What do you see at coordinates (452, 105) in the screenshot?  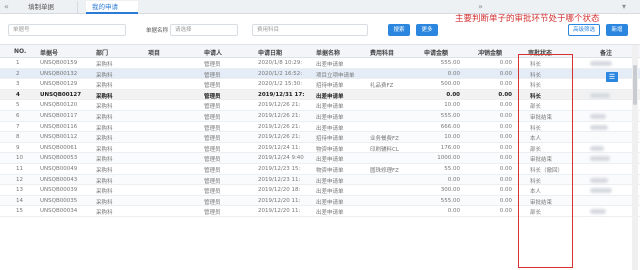 I see `cell-amount: 10.00` at bounding box center [452, 105].